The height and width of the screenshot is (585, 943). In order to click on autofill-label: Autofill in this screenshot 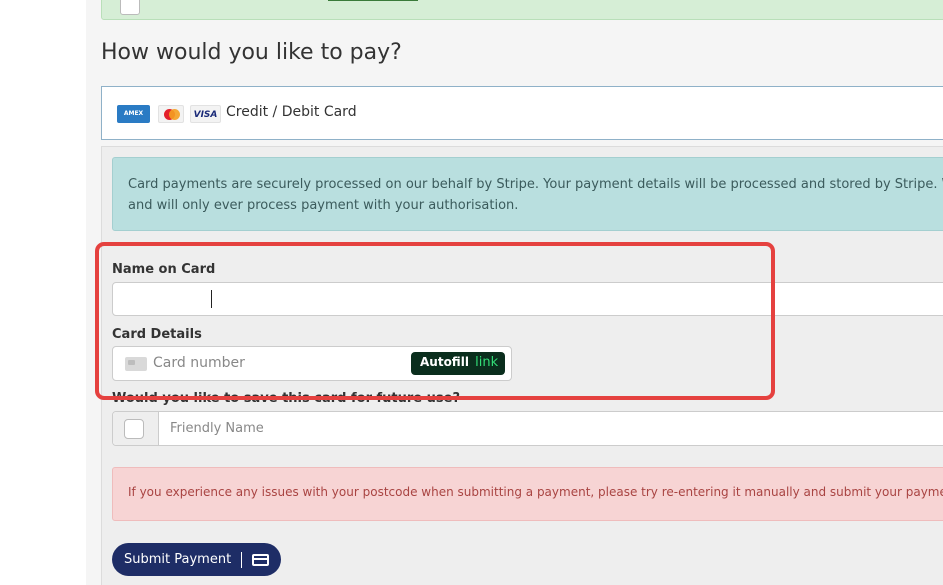, I will do `click(444, 362)`.